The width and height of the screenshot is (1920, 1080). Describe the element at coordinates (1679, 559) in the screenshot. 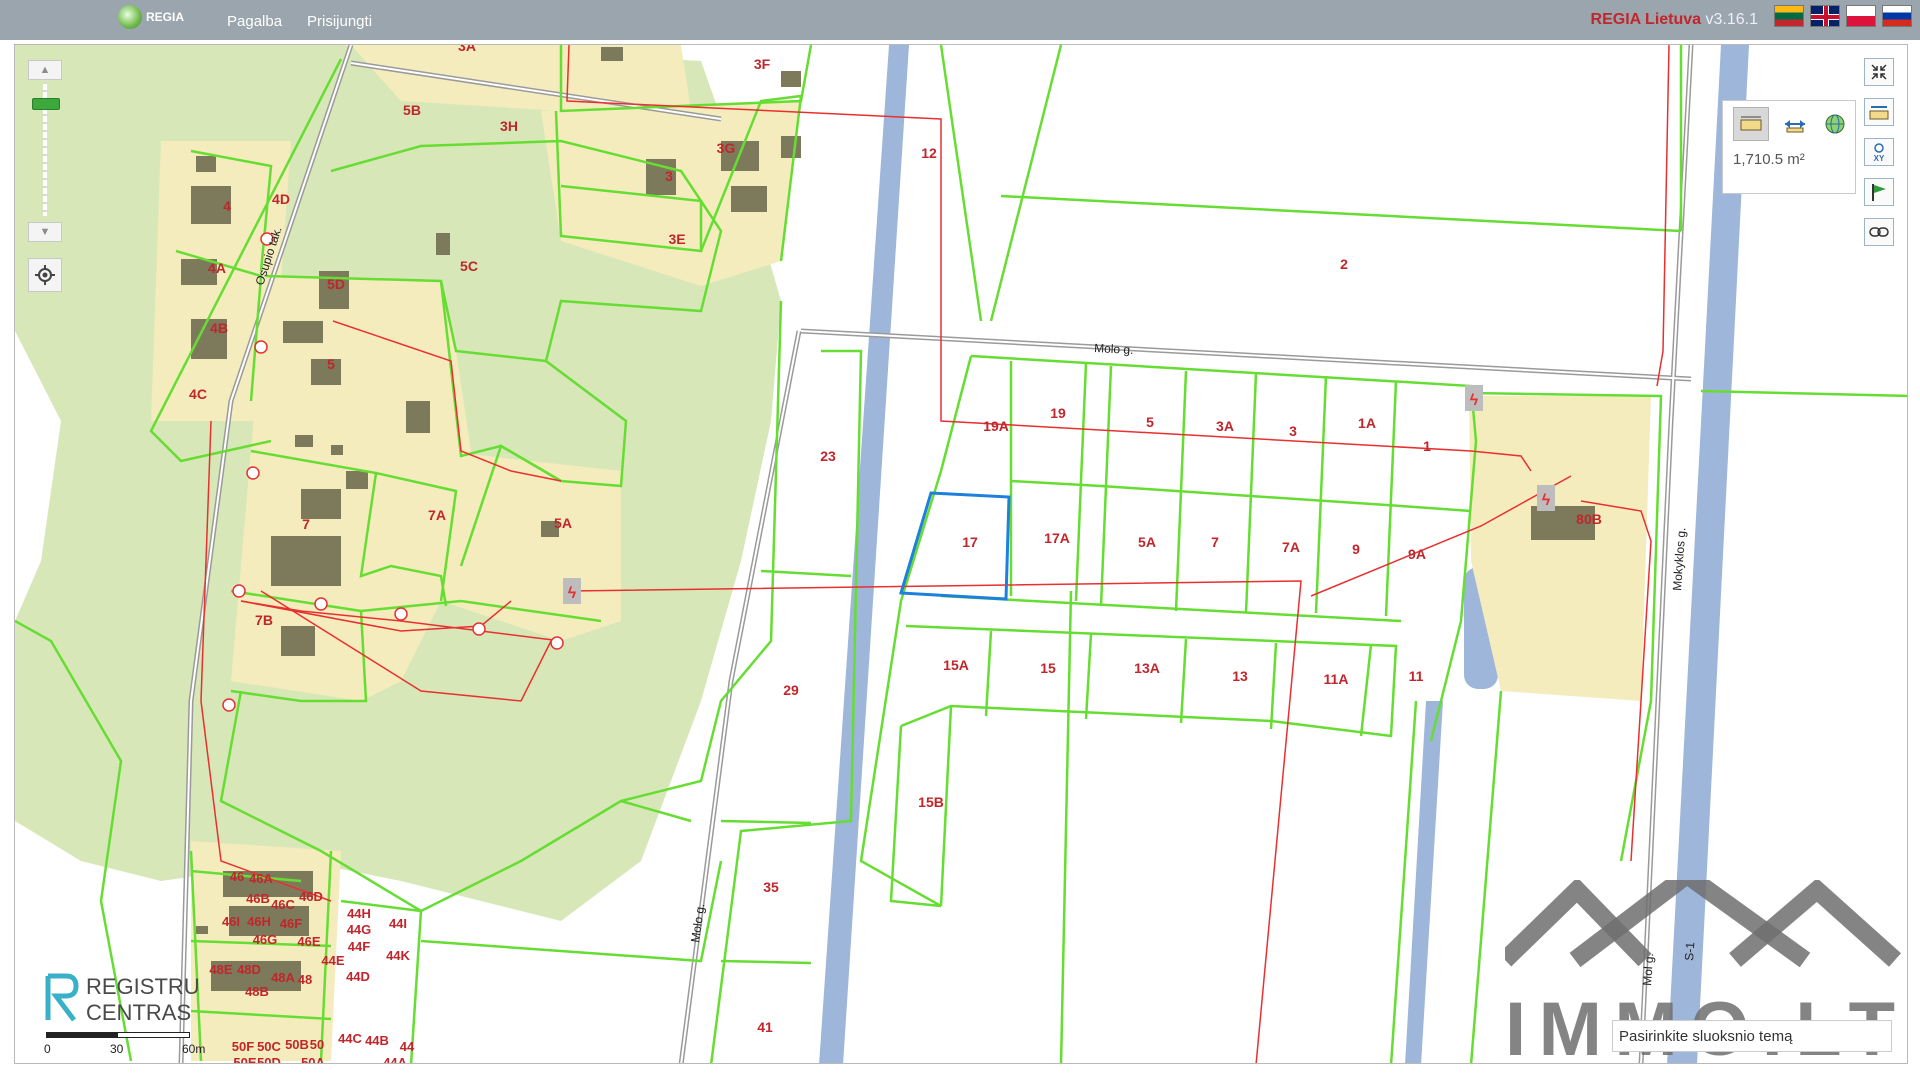

I see `street-label-mokyklos: Mokyklos g.` at that location.